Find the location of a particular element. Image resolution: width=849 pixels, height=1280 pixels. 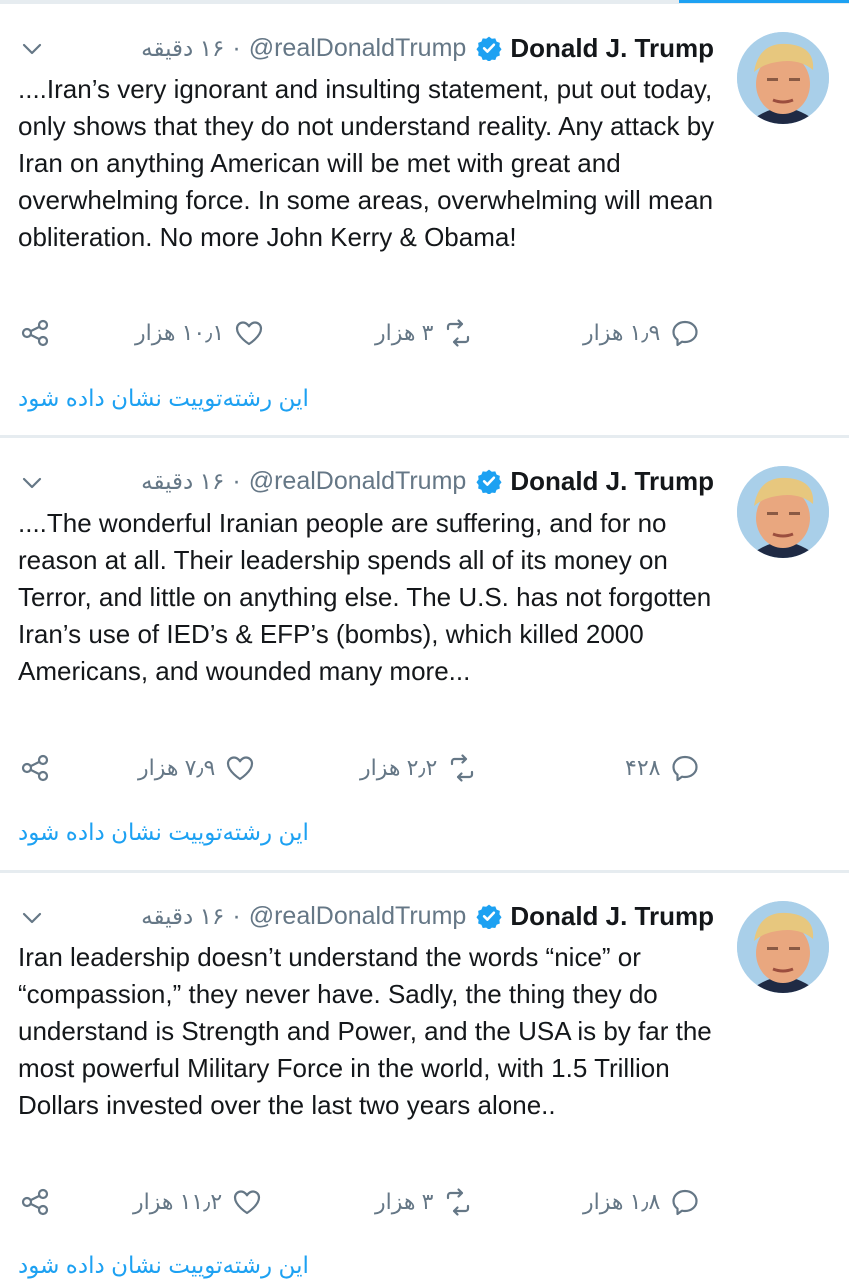

like-button: ۷٫۹ هزار is located at coordinates (196, 768).